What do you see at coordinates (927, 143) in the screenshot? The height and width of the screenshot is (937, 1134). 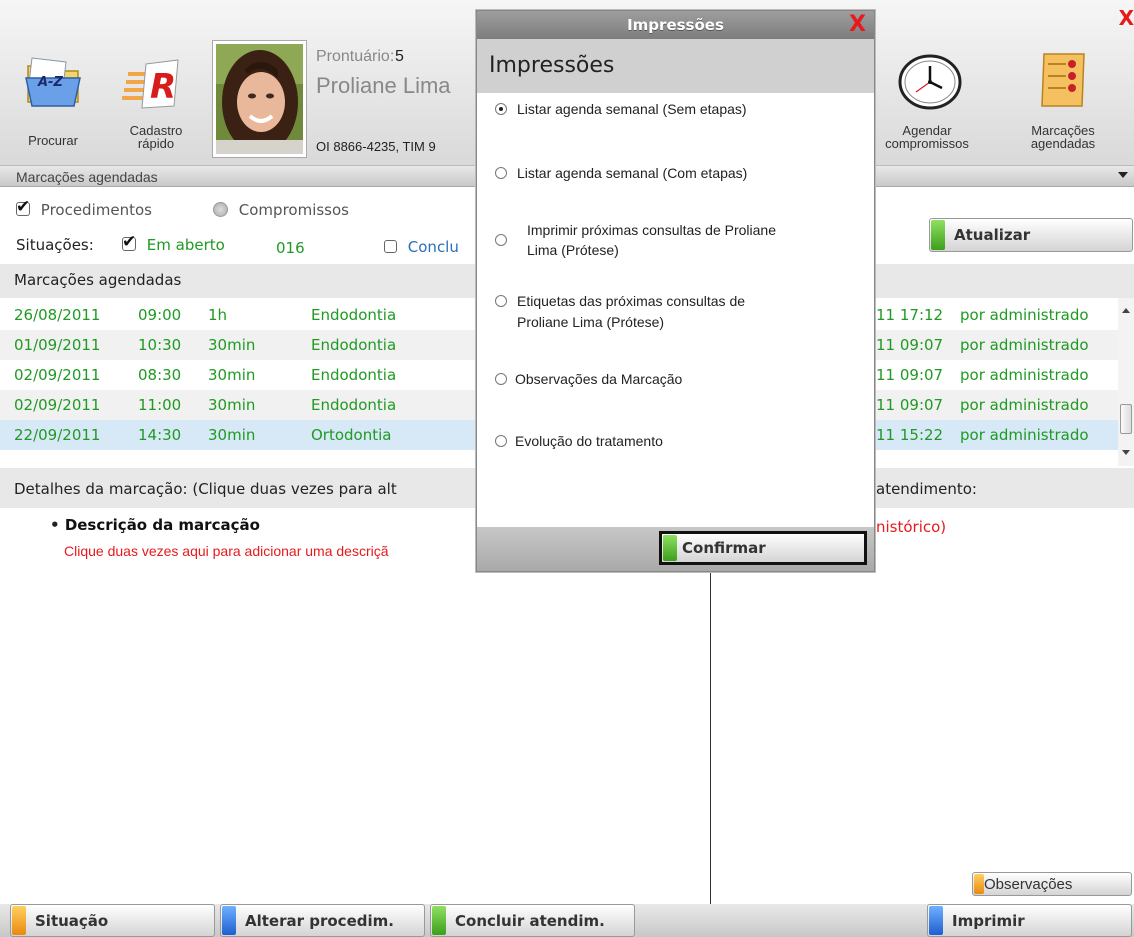 I see `agendar-label-2: compromissos` at bounding box center [927, 143].